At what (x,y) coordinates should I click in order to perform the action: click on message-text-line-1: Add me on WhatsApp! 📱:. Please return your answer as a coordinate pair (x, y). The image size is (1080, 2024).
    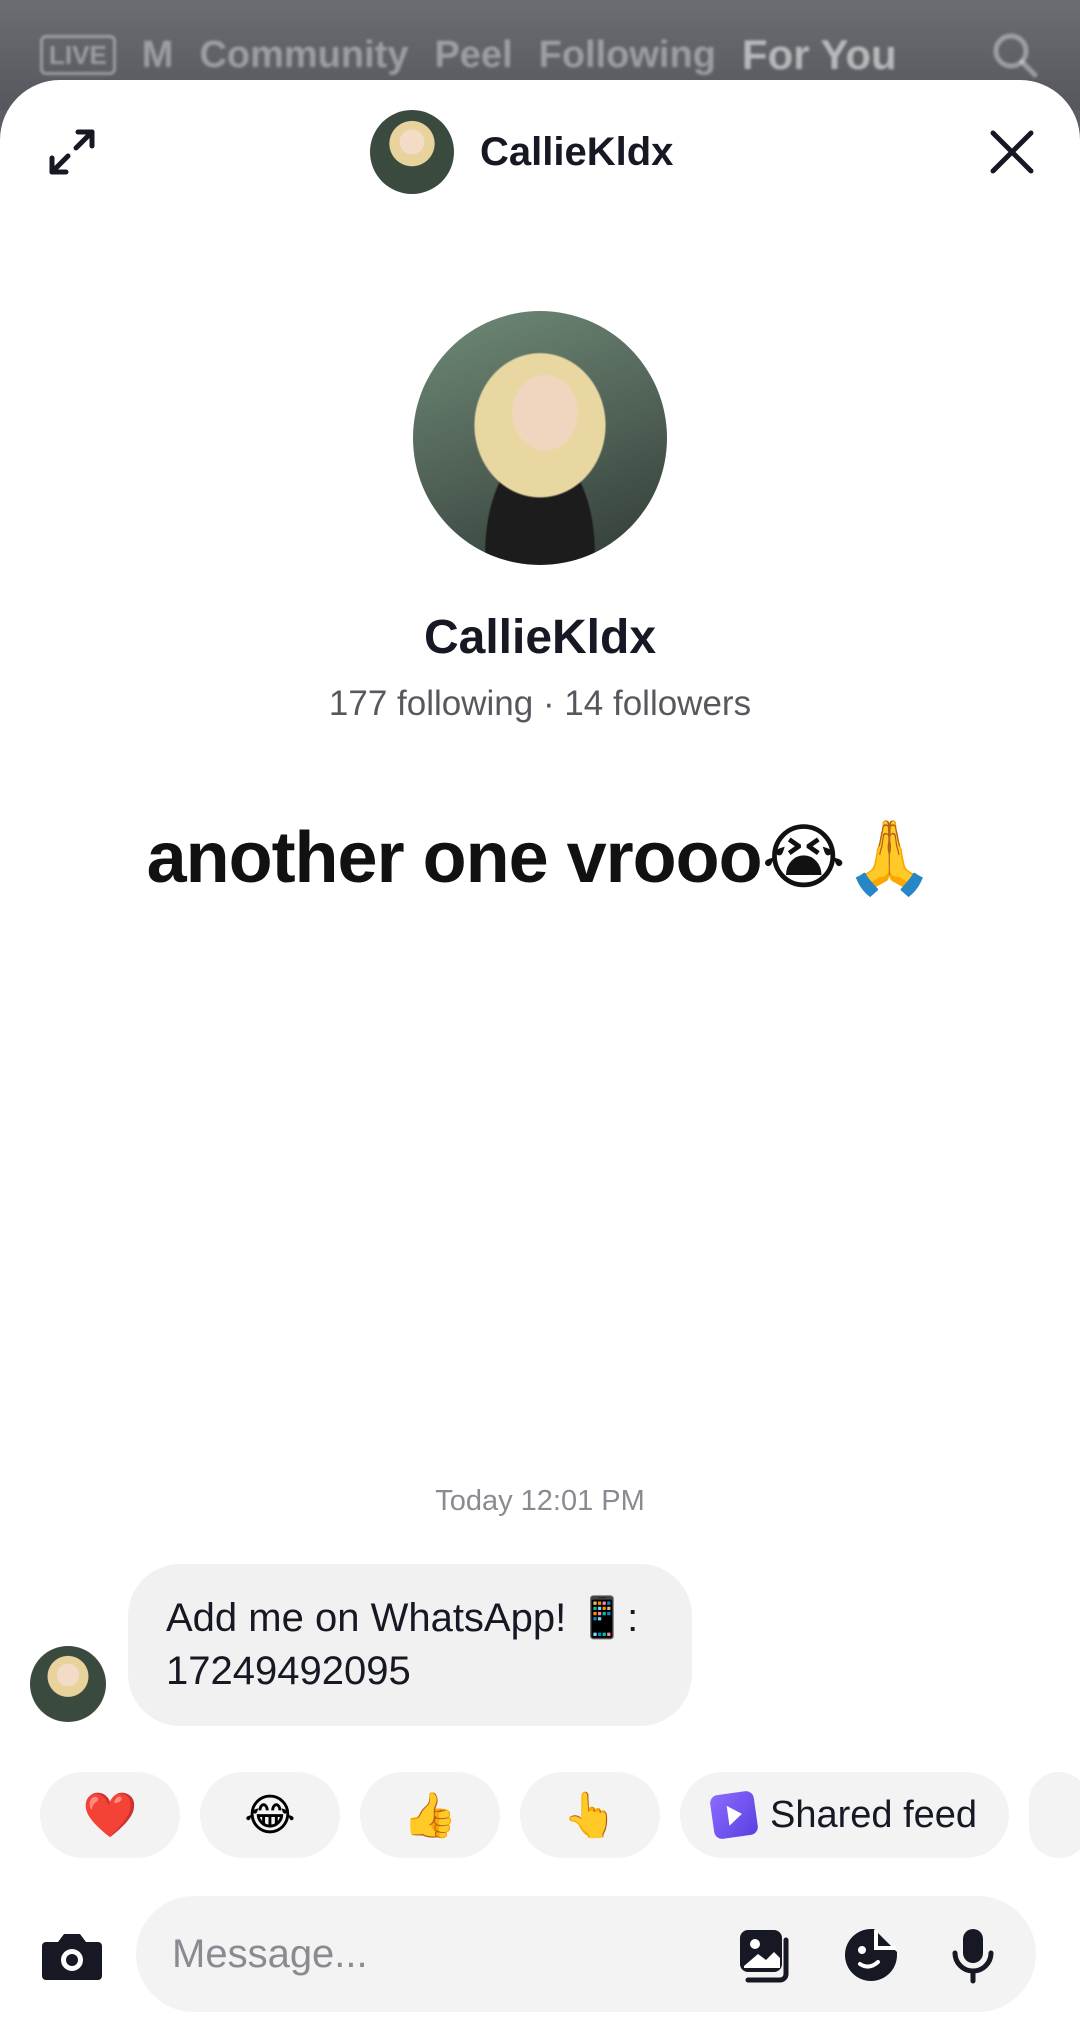
    Looking at the image, I should click on (402, 1618).